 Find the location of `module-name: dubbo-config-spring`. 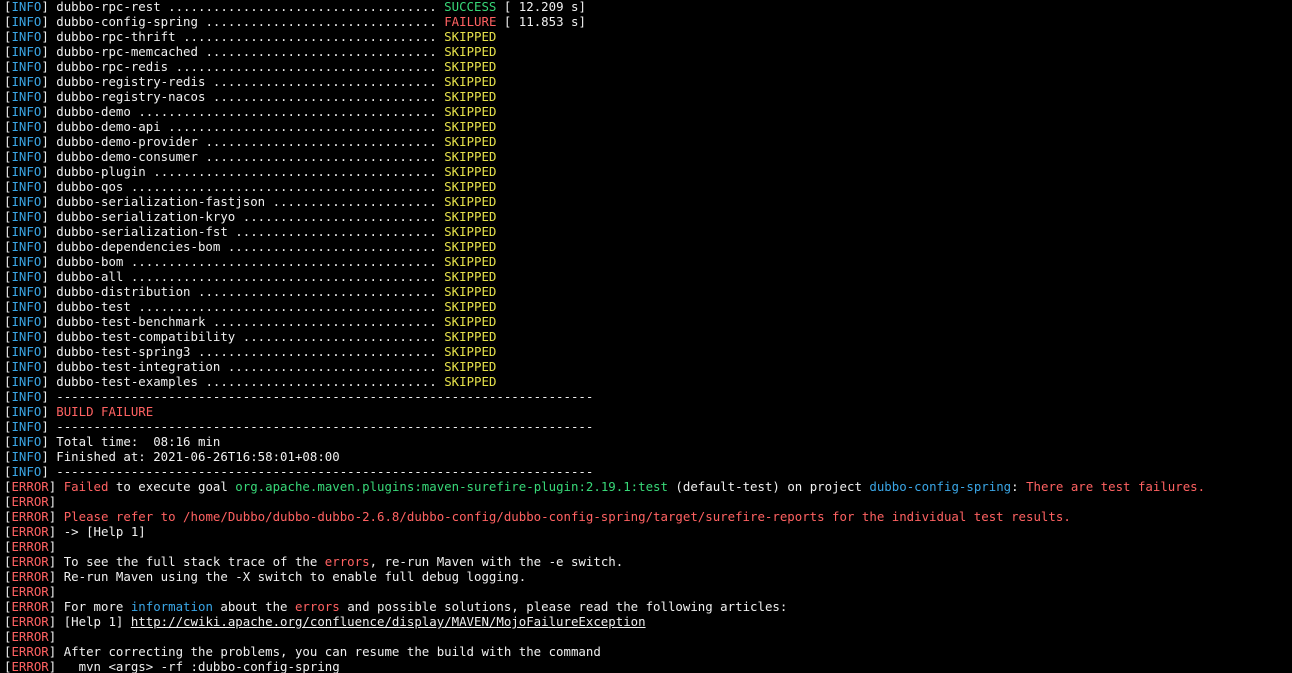

module-name: dubbo-config-spring is located at coordinates (127, 21).